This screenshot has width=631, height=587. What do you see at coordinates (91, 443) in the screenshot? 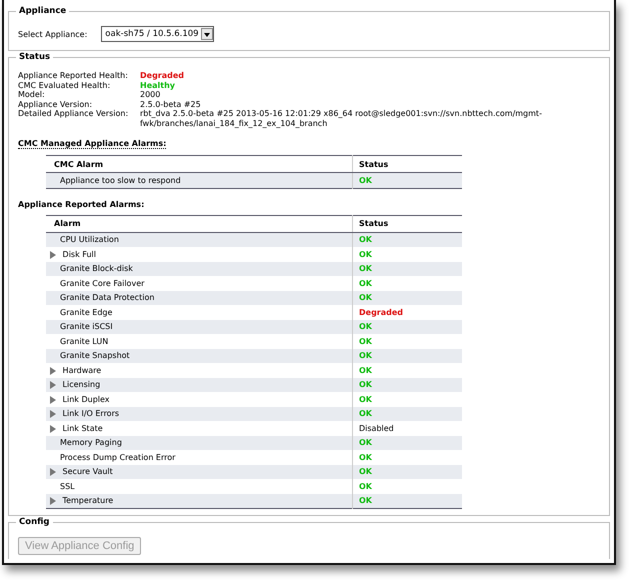
I see `alarm-name: Memory Paging` at bounding box center [91, 443].